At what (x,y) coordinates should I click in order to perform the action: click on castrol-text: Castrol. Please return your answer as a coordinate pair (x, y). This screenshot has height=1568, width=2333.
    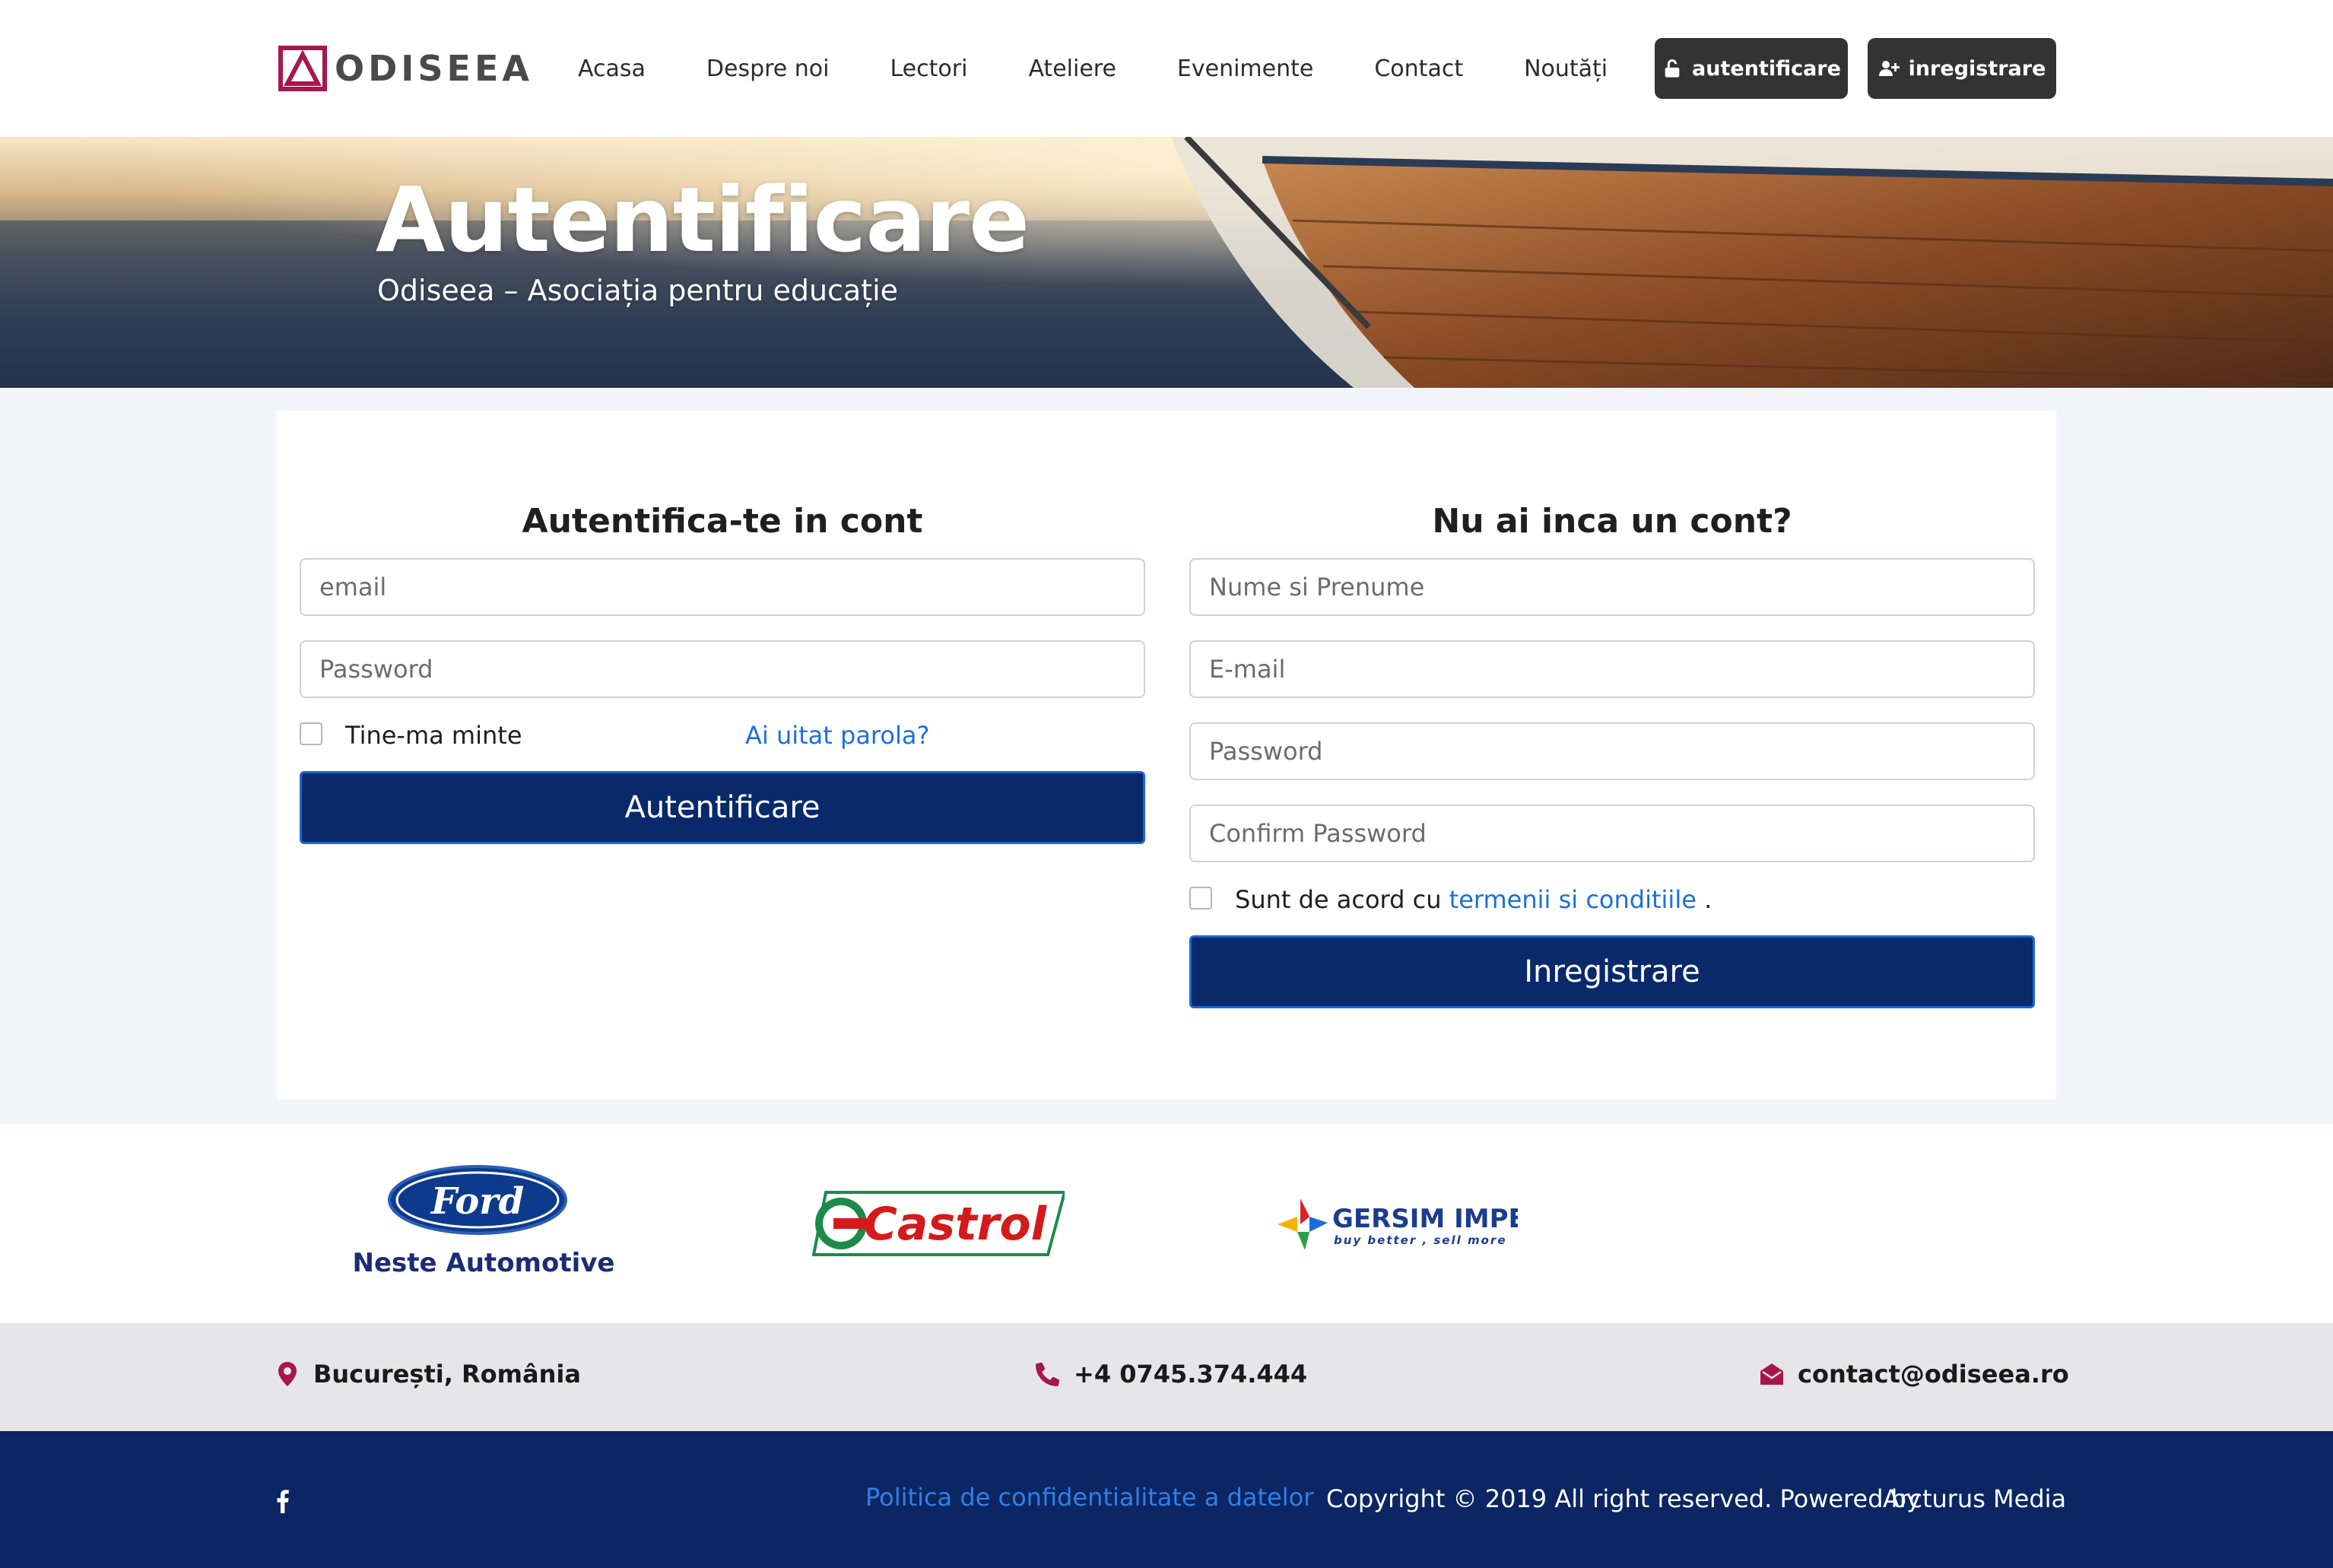
    Looking at the image, I should click on (956, 1225).